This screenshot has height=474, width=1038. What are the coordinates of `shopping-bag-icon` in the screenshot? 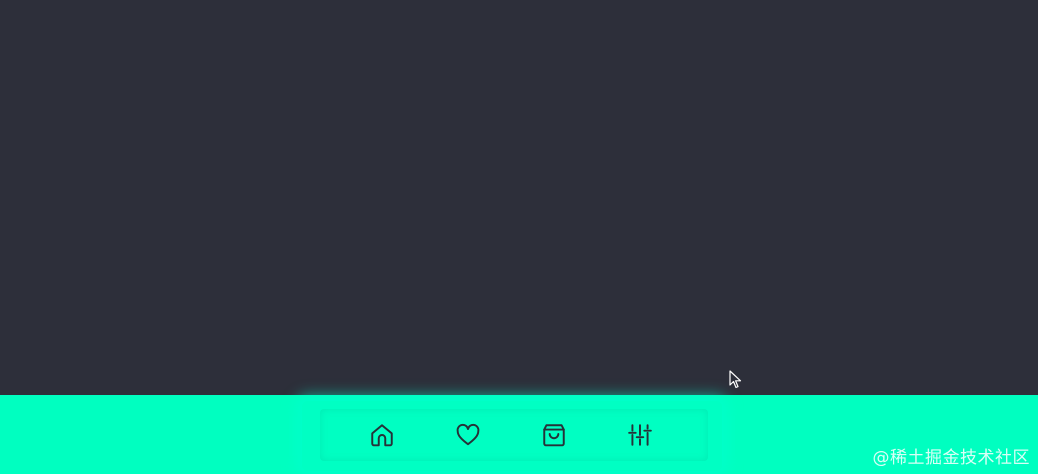 It's located at (554, 435).